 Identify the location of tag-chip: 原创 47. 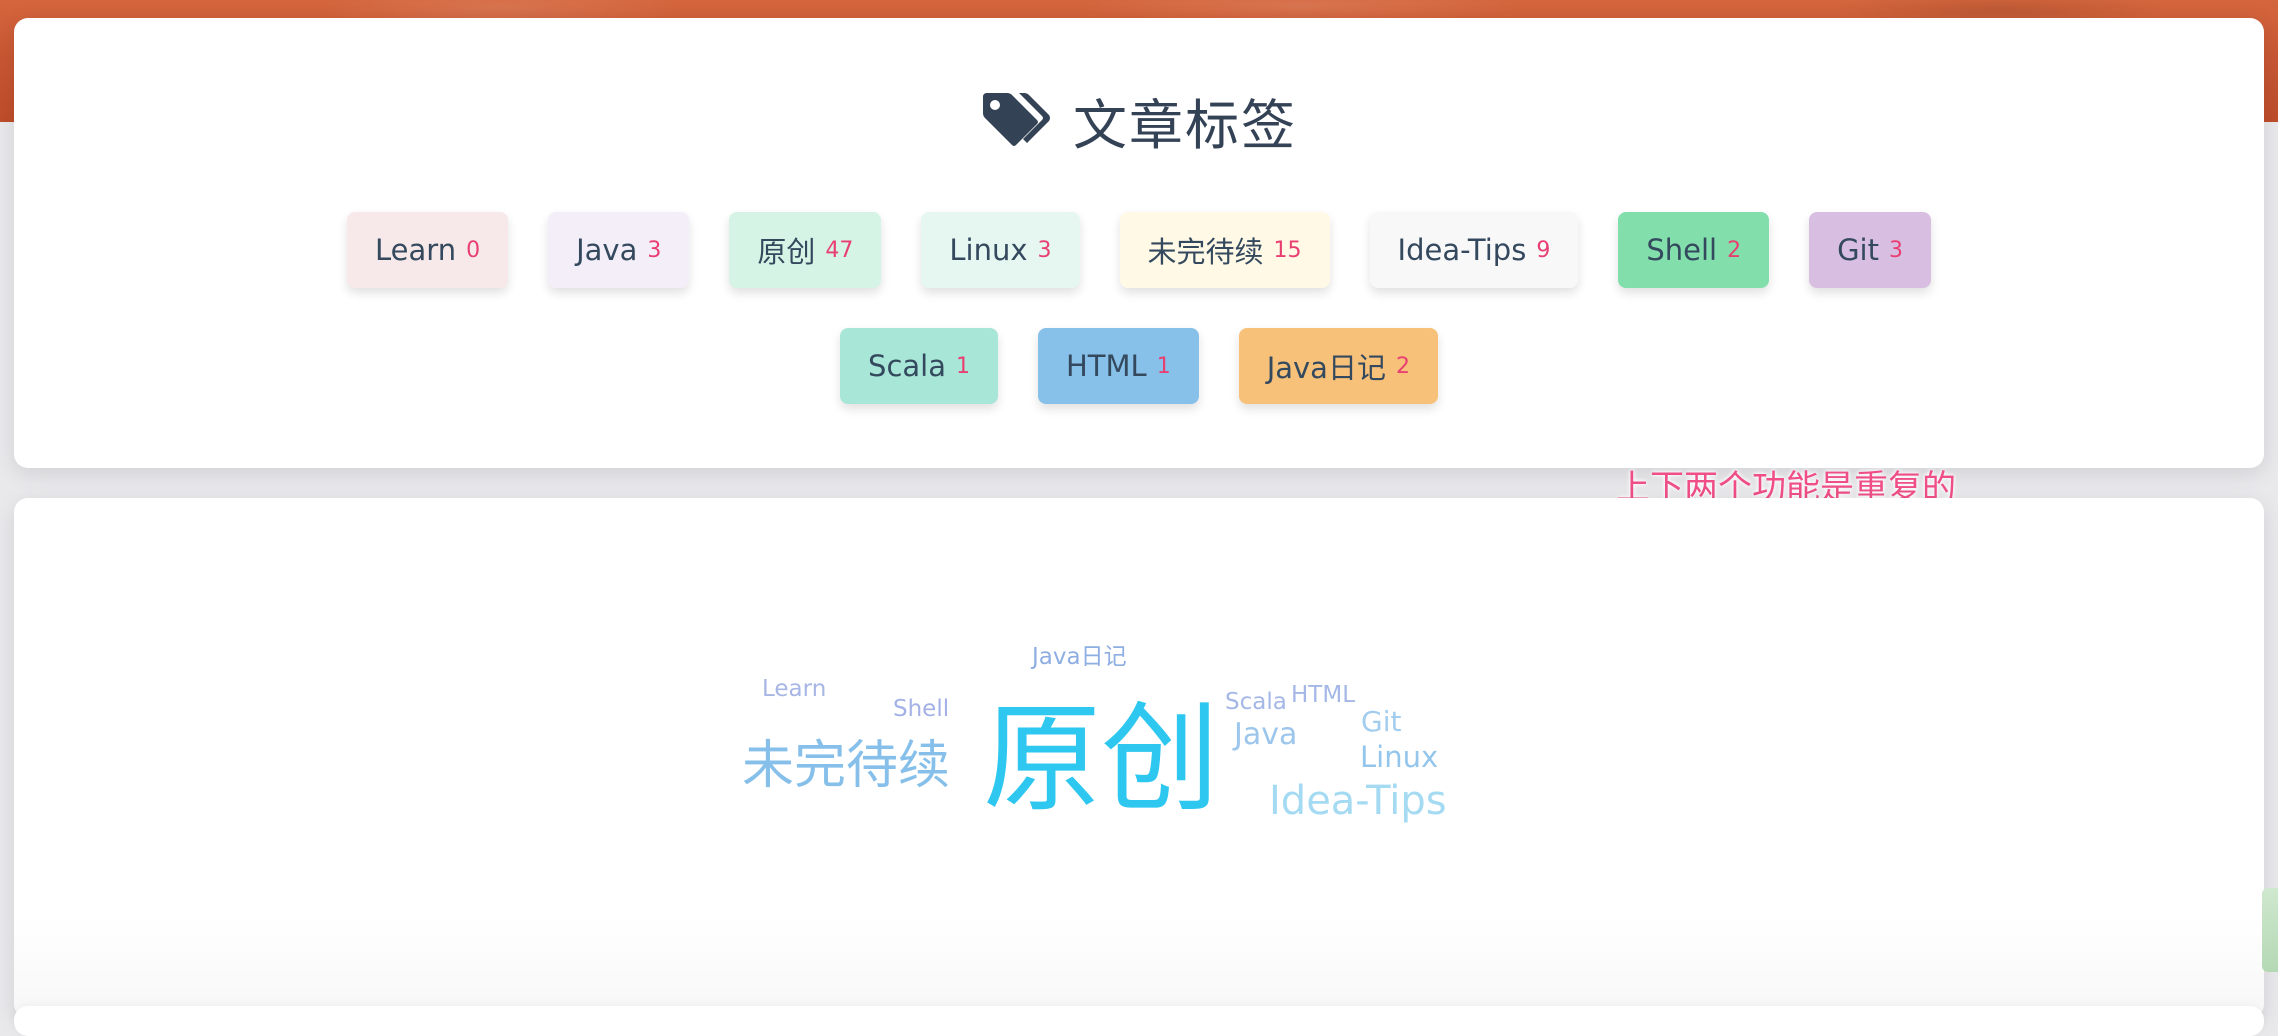
(805, 250).